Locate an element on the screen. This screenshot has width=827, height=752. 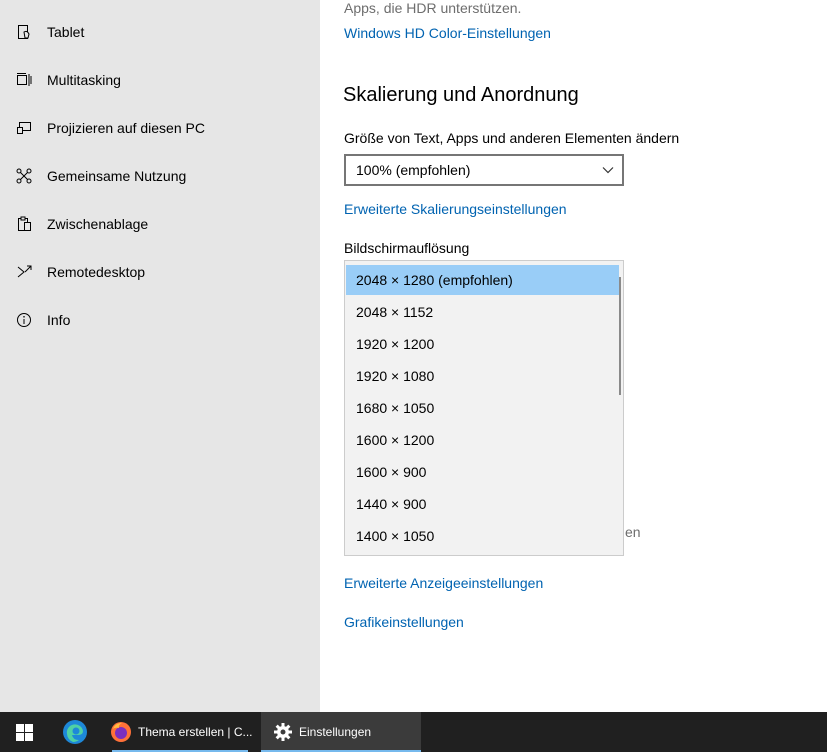
resolution-option: 1440 × 900 is located at coordinates (482, 504).